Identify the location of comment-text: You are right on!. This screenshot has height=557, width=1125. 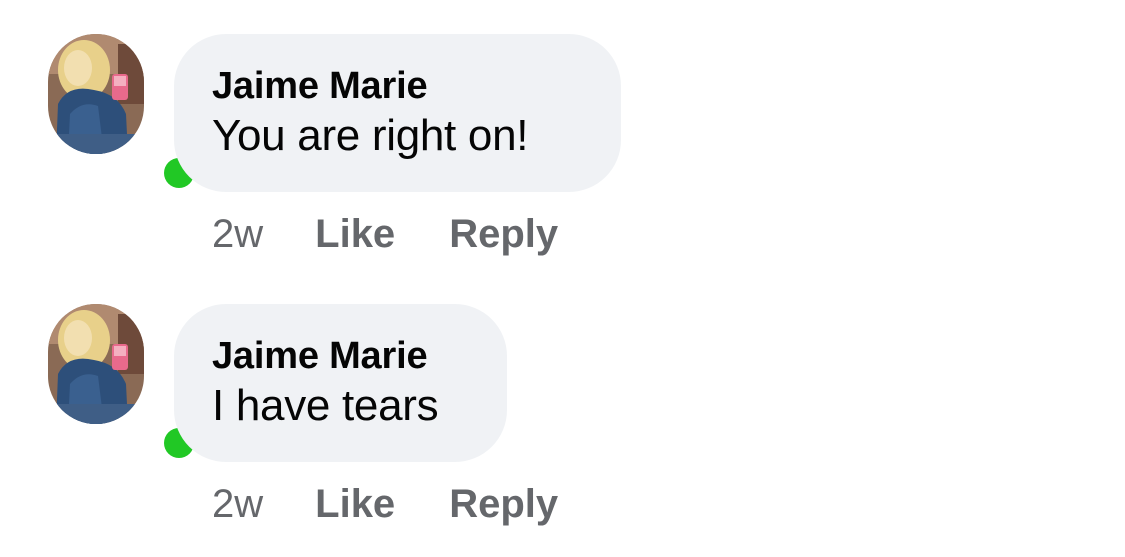
(370, 135).